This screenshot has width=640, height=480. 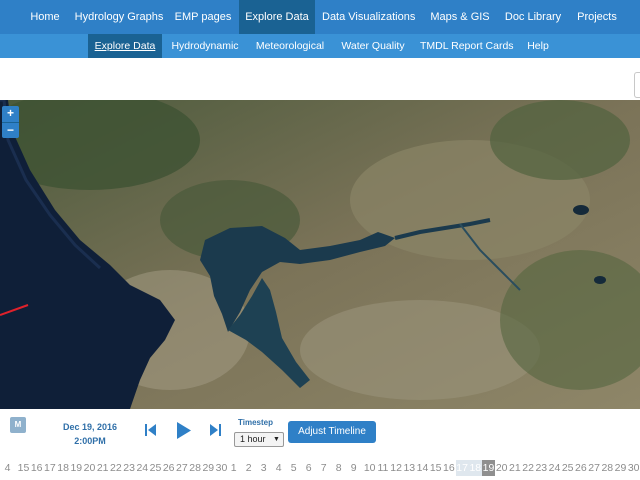 What do you see at coordinates (581, 210) in the screenshot?
I see `reservoir` at bounding box center [581, 210].